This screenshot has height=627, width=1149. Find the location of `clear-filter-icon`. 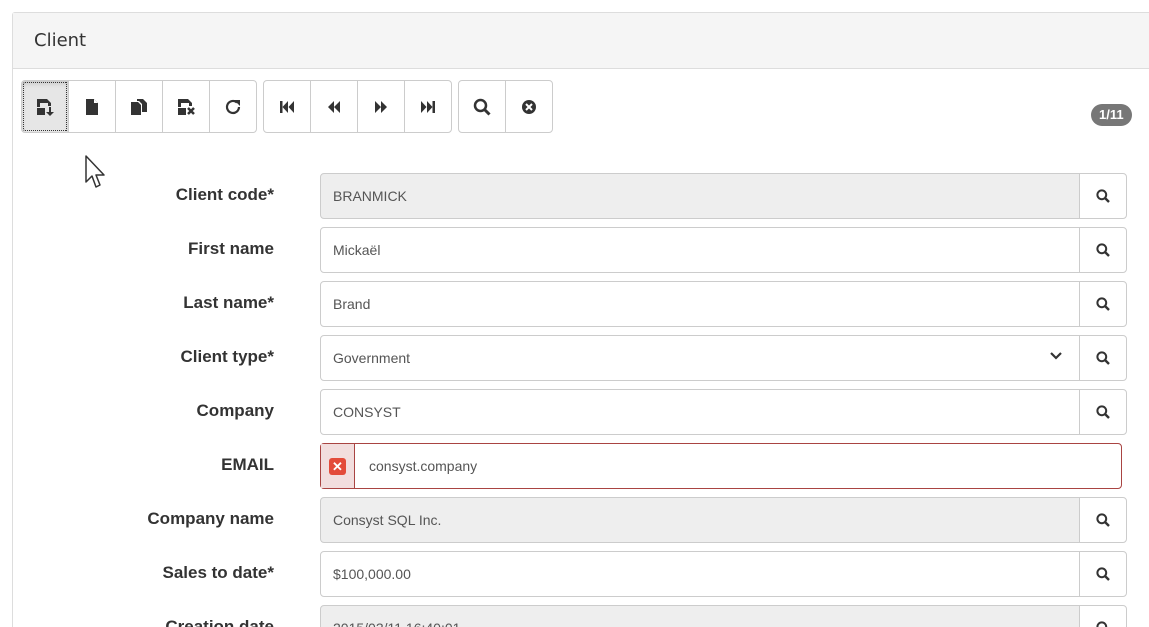

clear-filter-icon is located at coordinates (529, 106).